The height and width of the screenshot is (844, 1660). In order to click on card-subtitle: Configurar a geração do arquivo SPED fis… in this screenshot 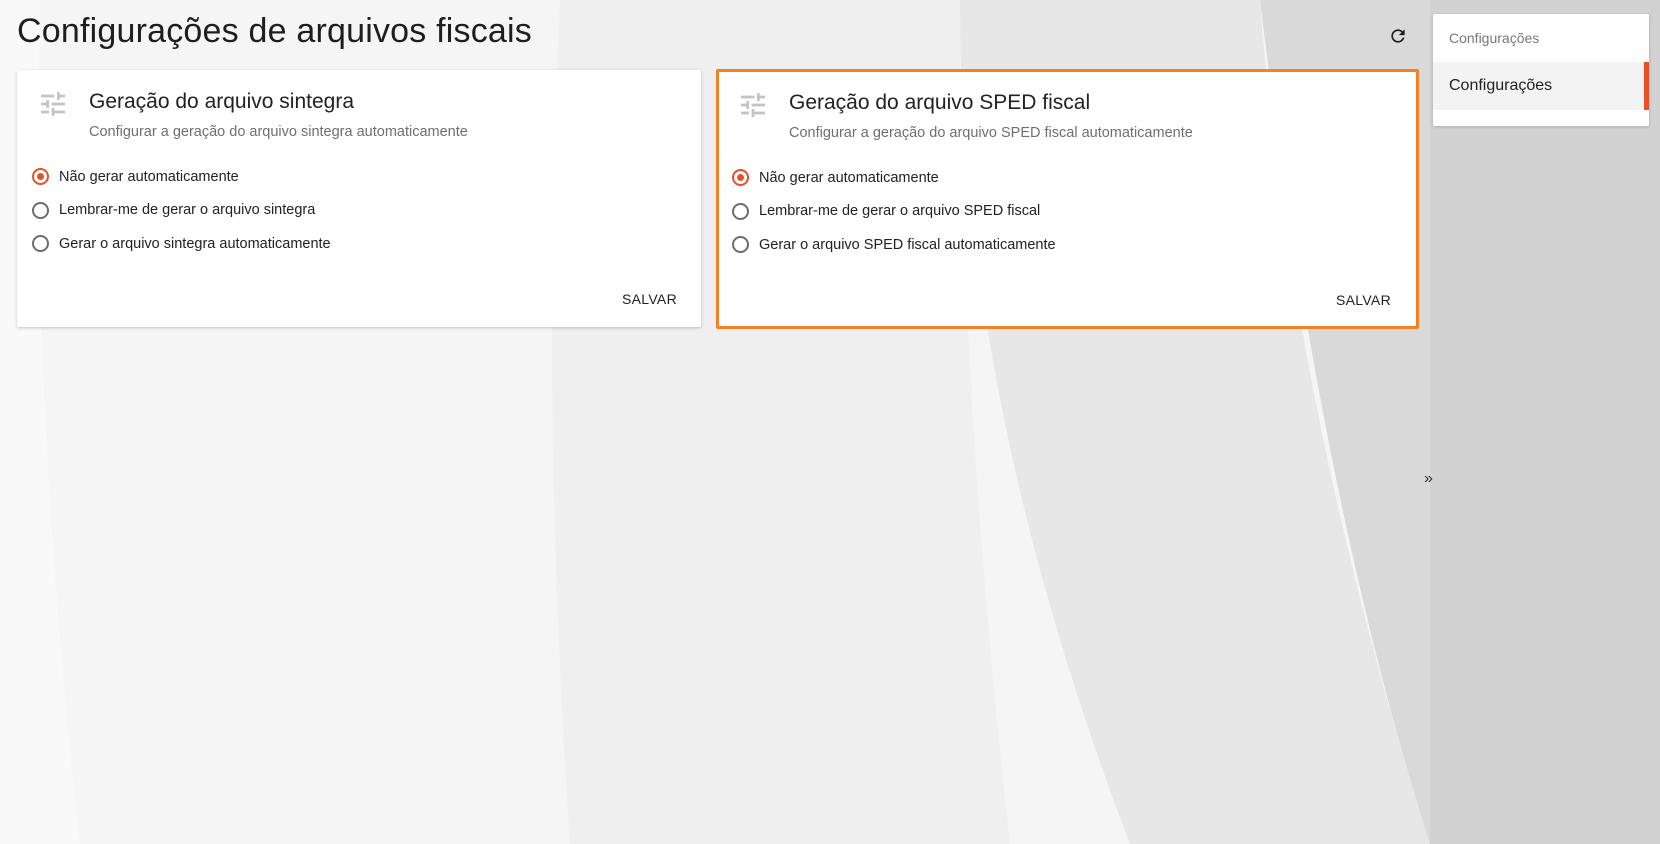, I will do `click(991, 133)`.